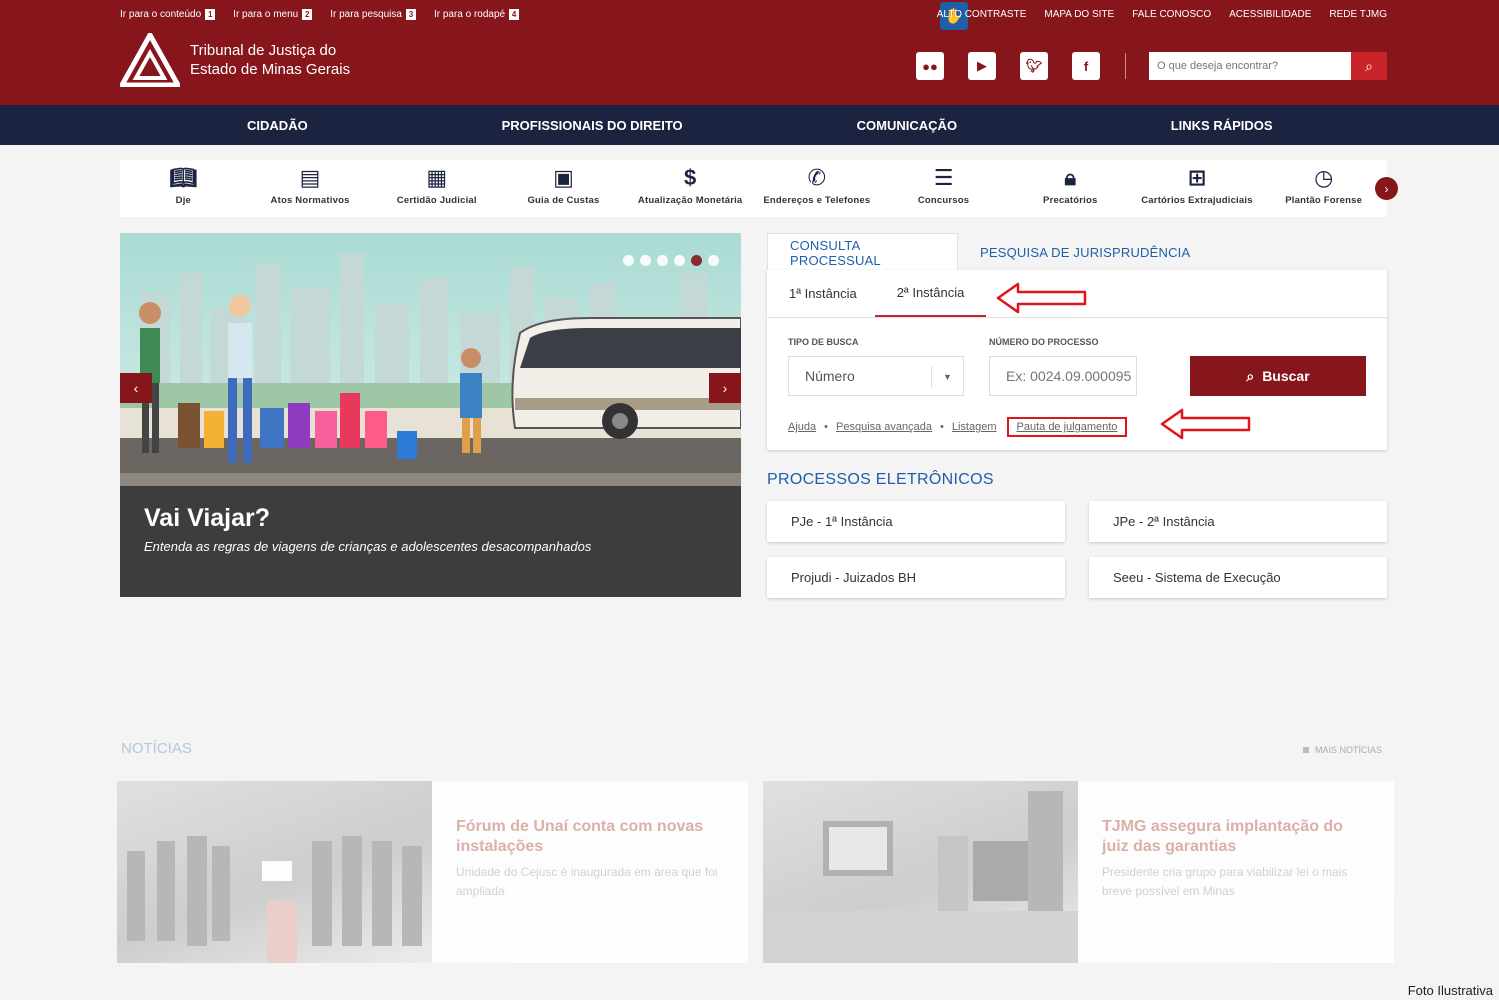 The width and height of the screenshot is (1499, 1000). I want to click on pauta-highlight-box: Pauta de julgamento, so click(1067, 427).